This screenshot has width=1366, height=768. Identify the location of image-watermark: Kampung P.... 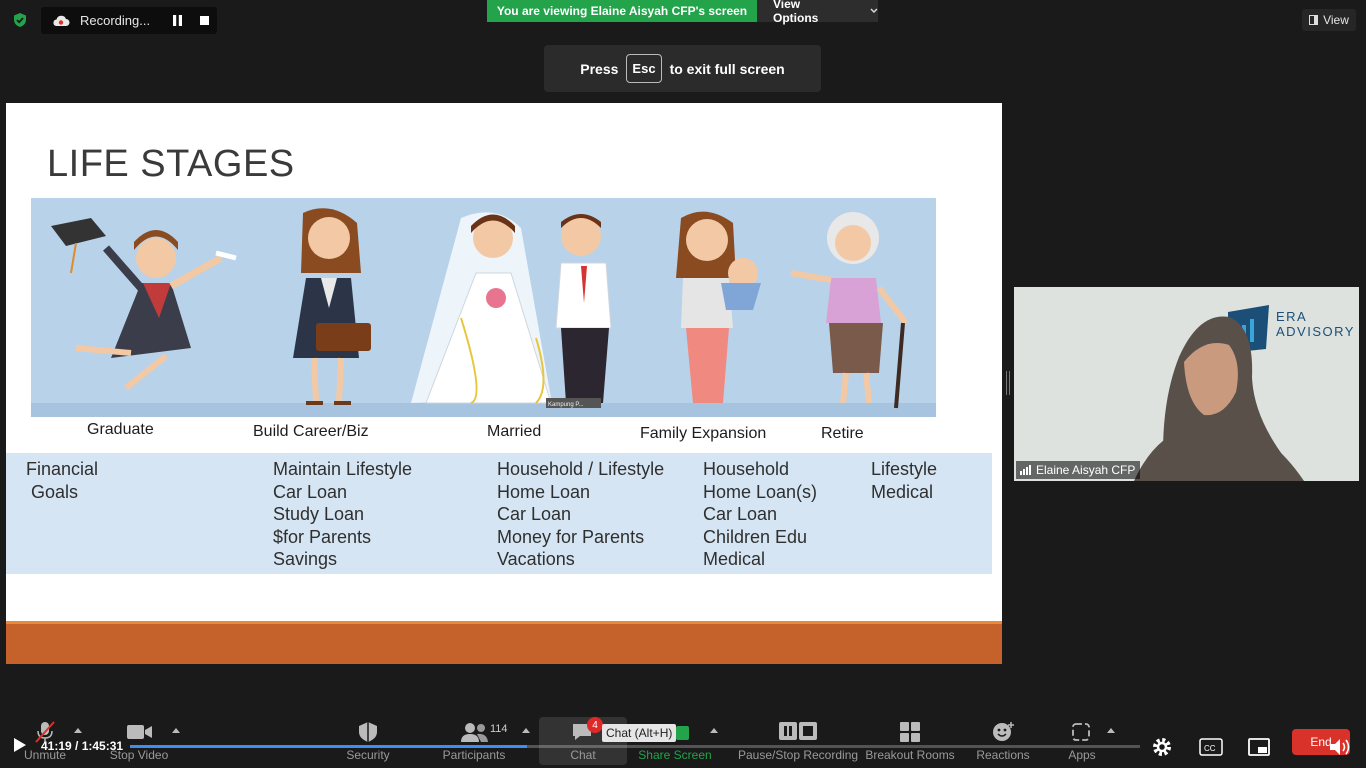
(566, 405).